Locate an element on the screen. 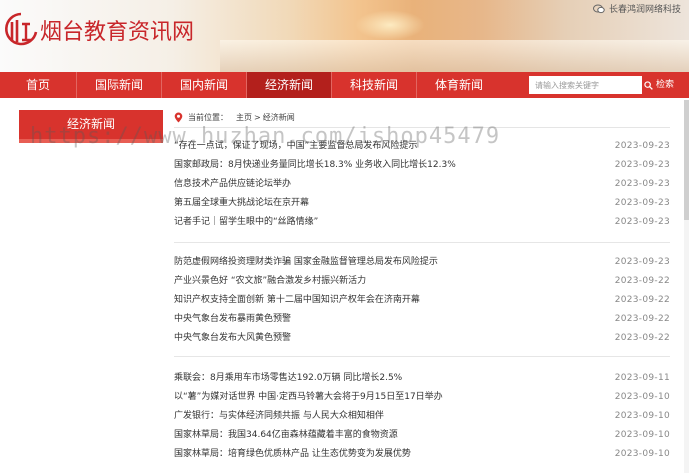 The height and width of the screenshot is (473, 689). news-row: 知识产权支持全面创新 第十二届中国知识产权年会在济南开幕 2023-09-22 is located at coordinates (422, 300).